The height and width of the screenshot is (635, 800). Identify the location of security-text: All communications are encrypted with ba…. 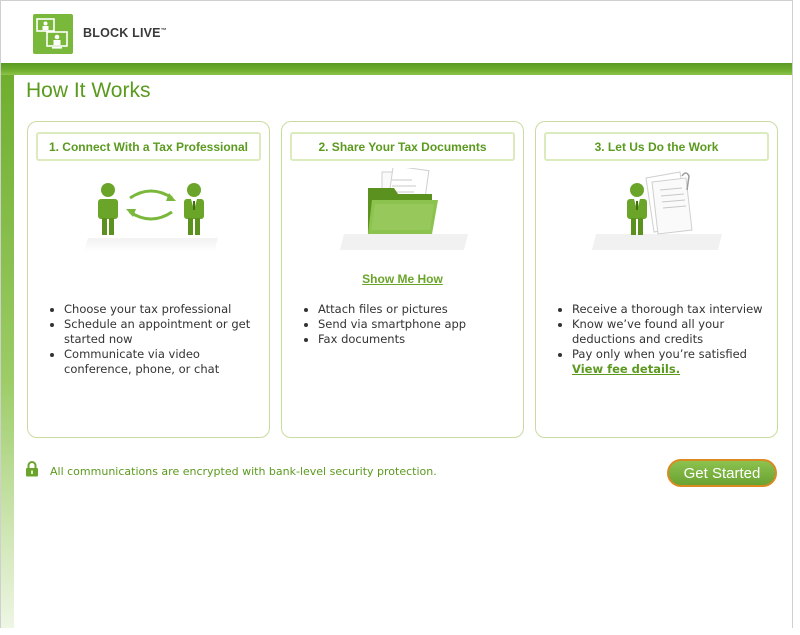
(243, 471).